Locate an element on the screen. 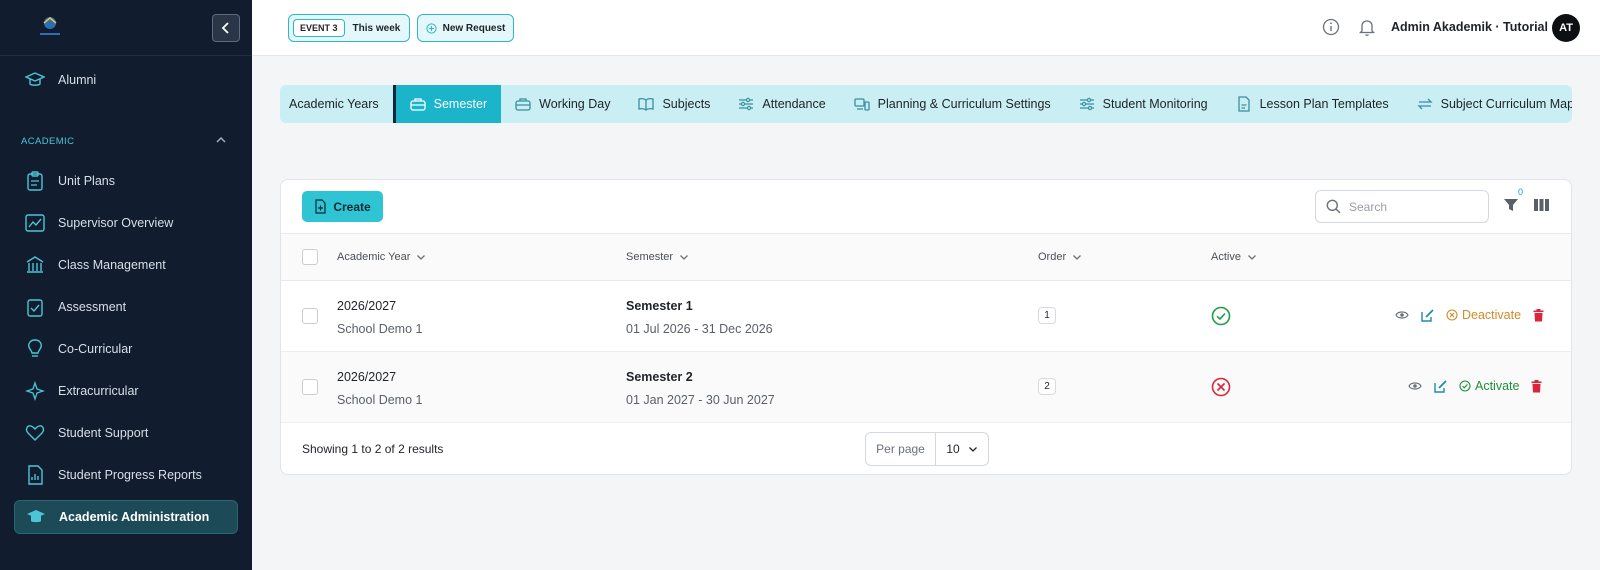 The width and height of the screenshot is (1600, 570). chart-icon is located at coordinates (35, 223).